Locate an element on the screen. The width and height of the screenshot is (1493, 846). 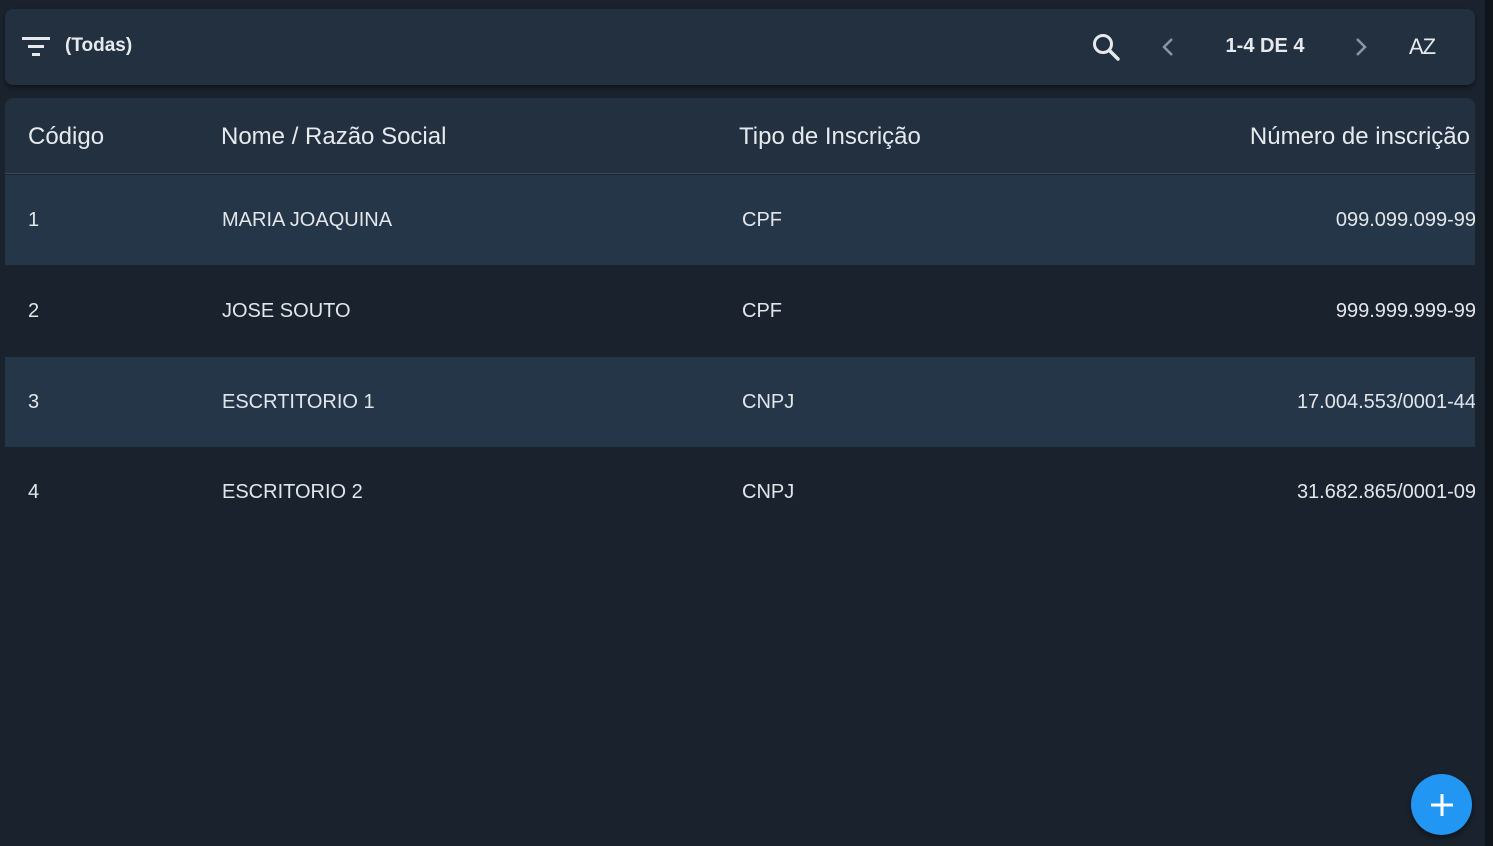
cell-number: 099.099.099-99 is located at coordinates (1405, 220).